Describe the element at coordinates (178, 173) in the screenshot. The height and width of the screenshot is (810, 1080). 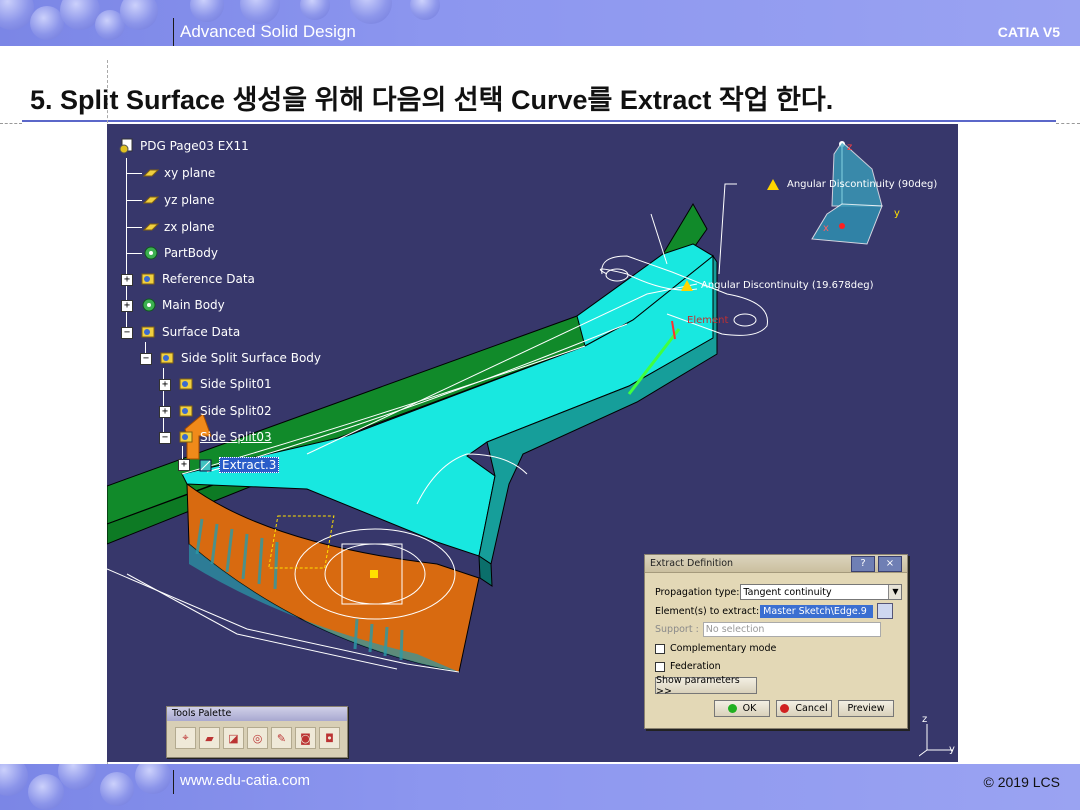
I see `tree-item-xy-plane: xy plane` at that location.